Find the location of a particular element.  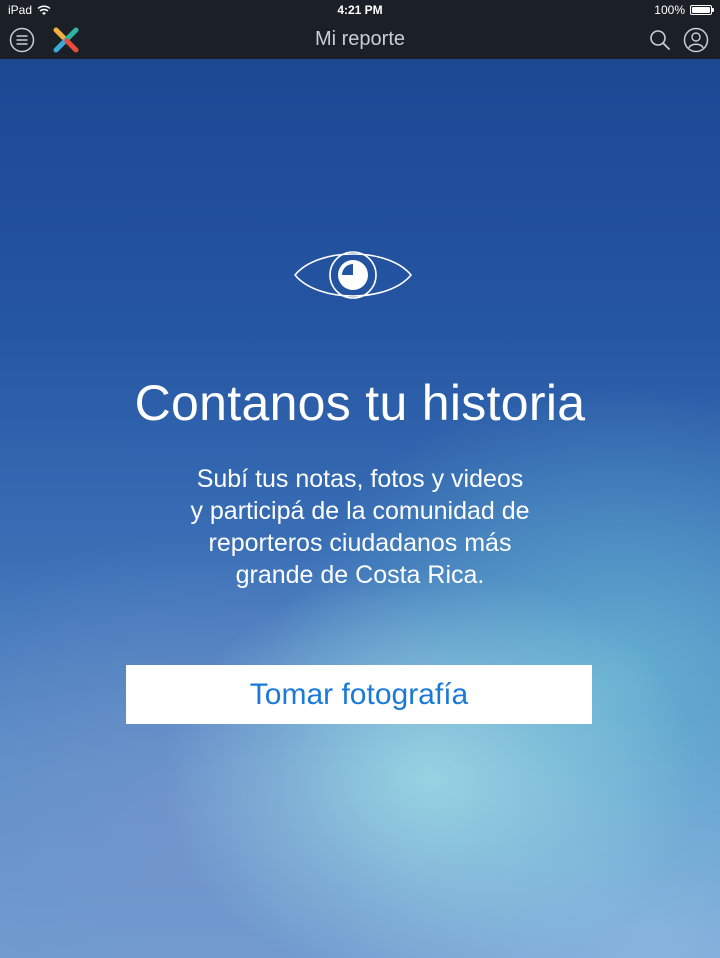

headline: Contanos tu historia is located at coordinates (360, 403).